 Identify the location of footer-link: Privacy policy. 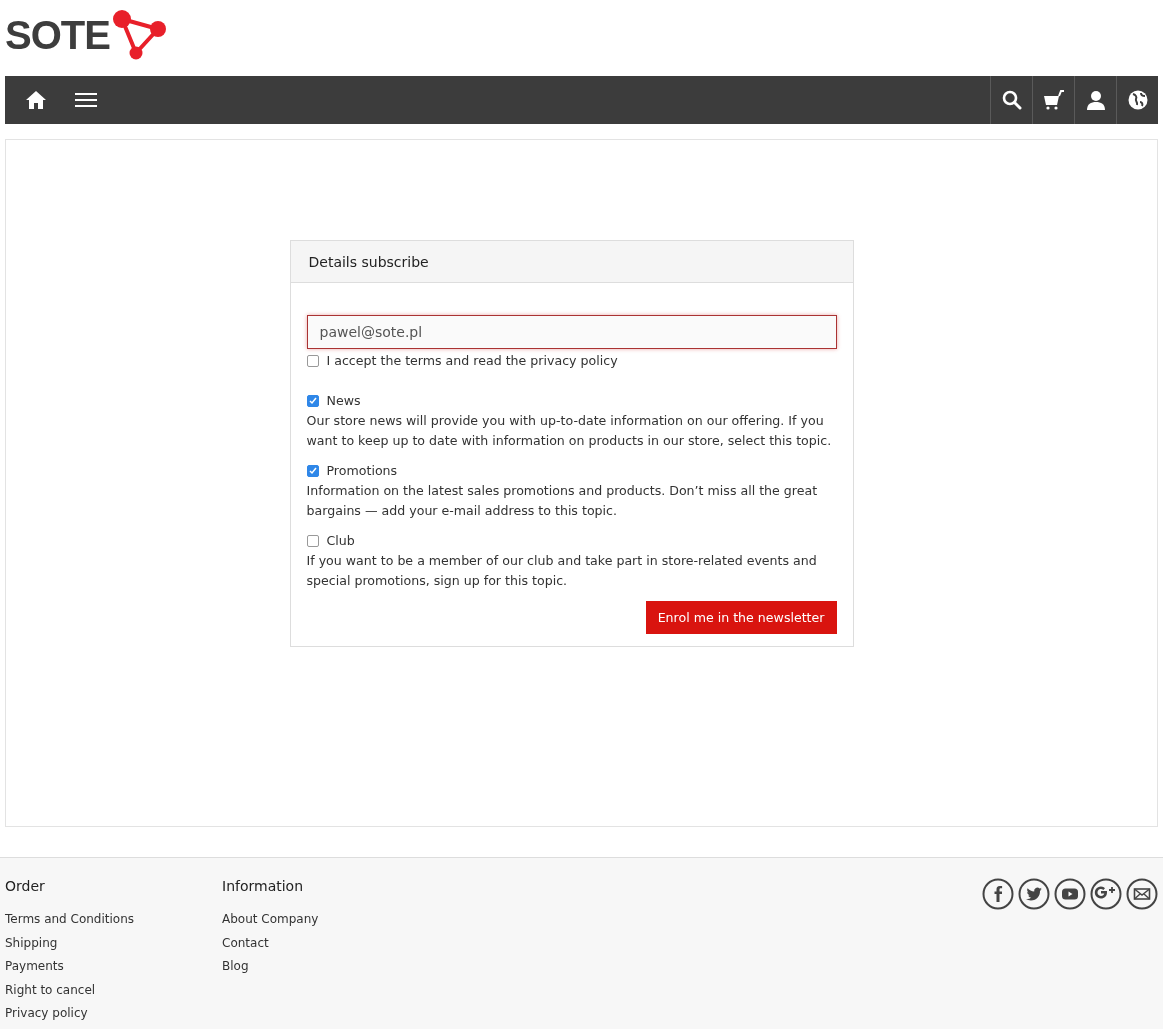
(113, 1014).